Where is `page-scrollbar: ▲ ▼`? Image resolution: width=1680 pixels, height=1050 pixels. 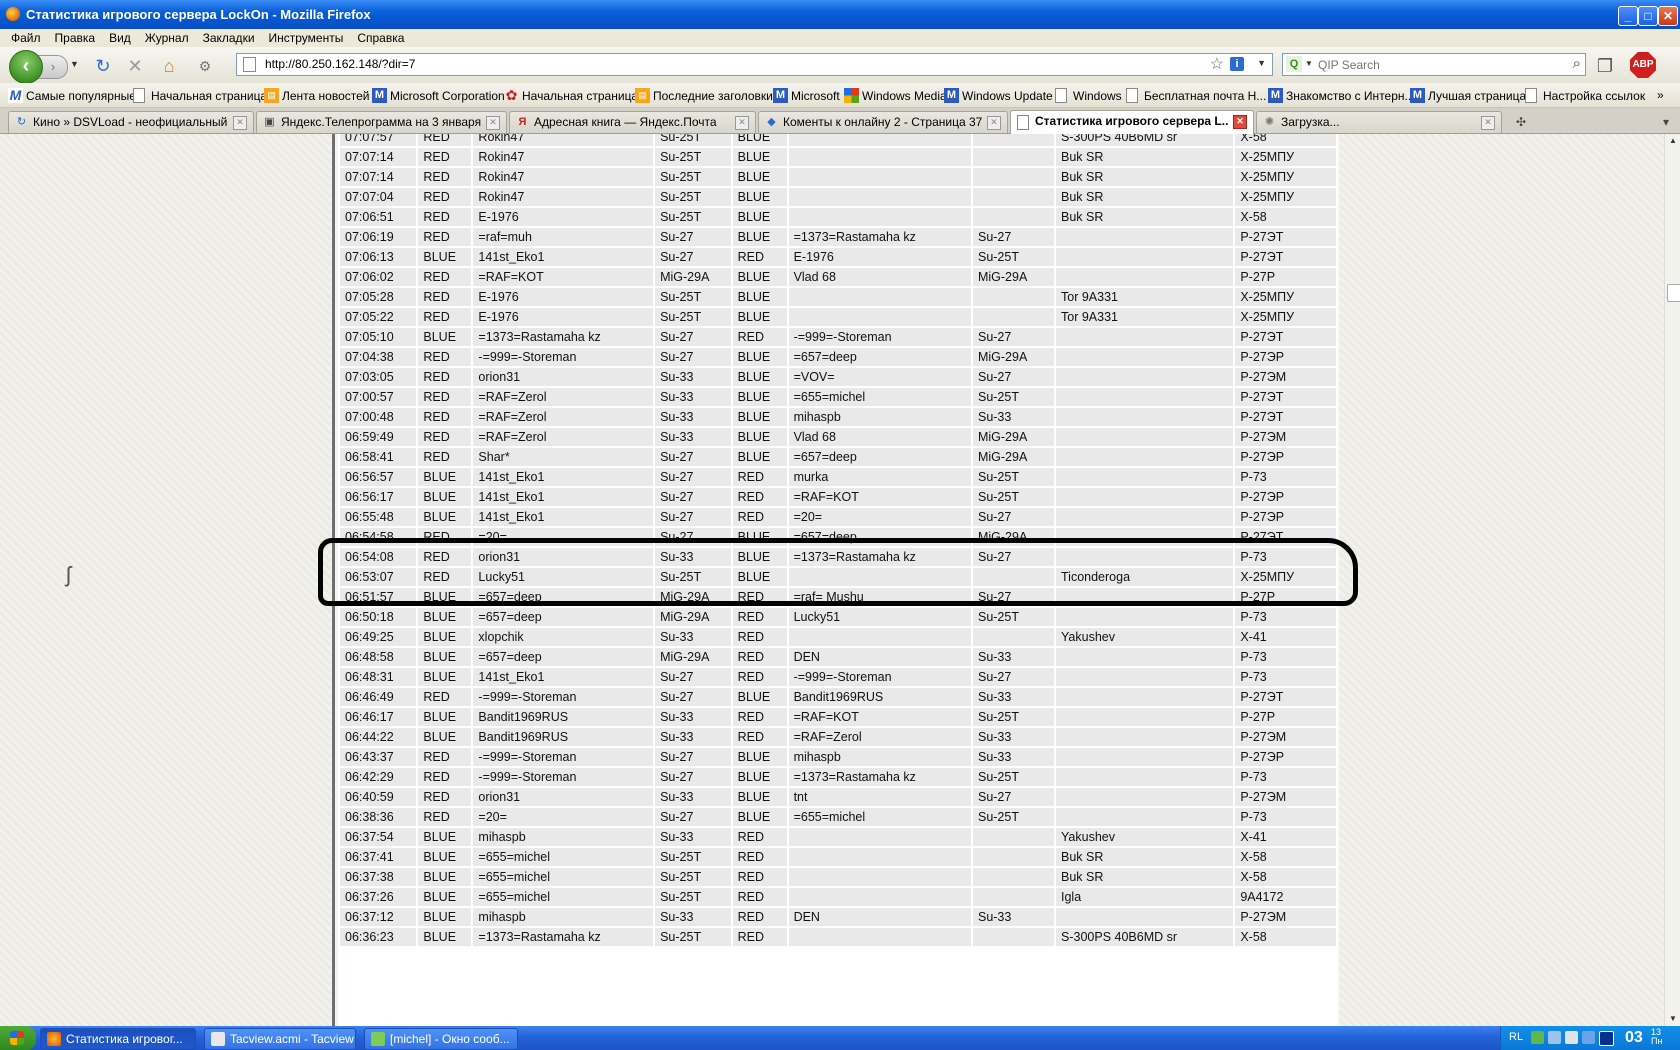
page-scrollbar: ▲ ▼ is located at coordinates (1672, 580).